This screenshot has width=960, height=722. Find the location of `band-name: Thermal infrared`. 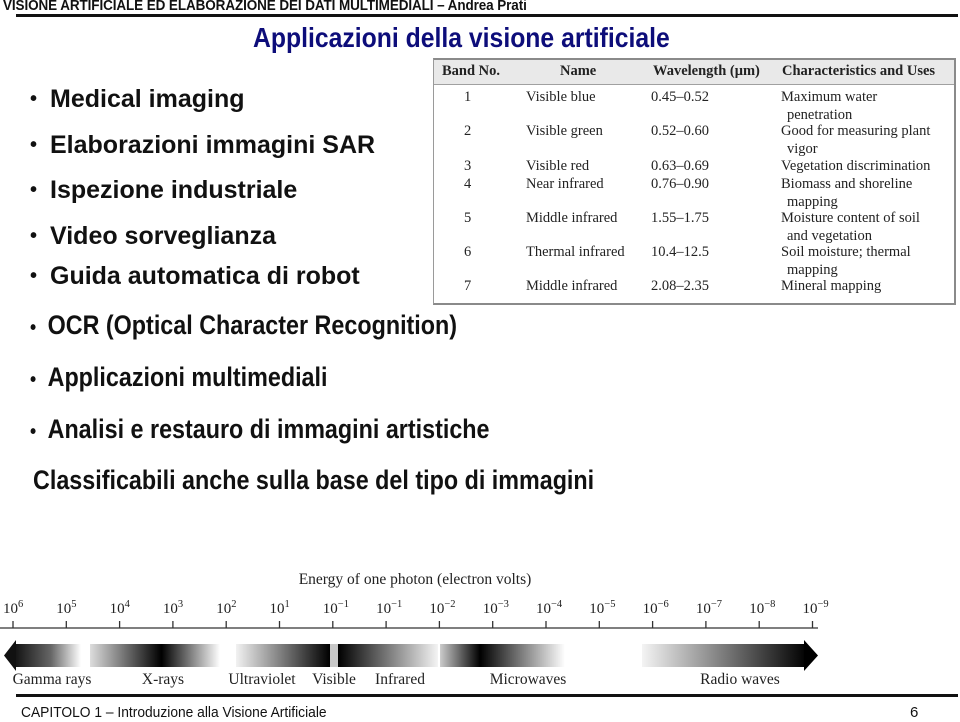

band-name: Thermal infrared is located at coordinates (575, 252).